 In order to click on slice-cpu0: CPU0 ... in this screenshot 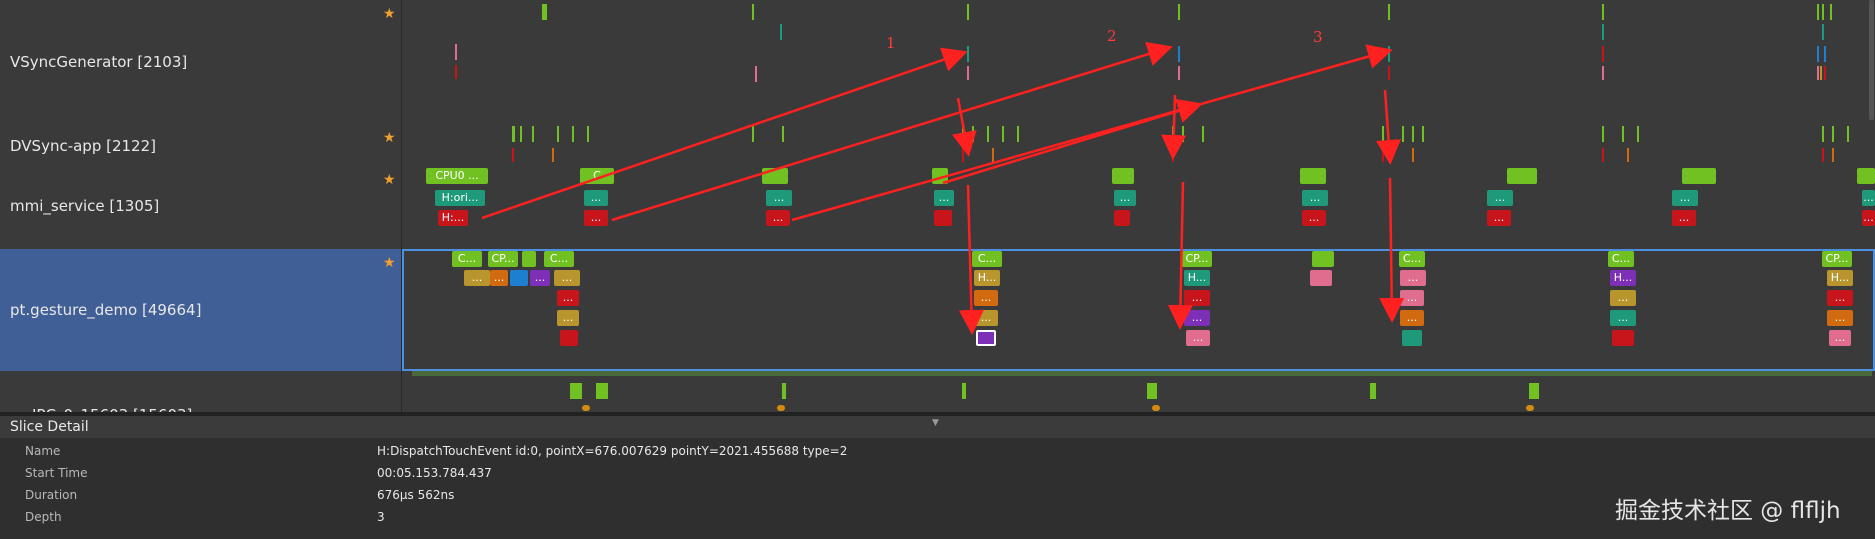, I will do `click(457, 176)`.